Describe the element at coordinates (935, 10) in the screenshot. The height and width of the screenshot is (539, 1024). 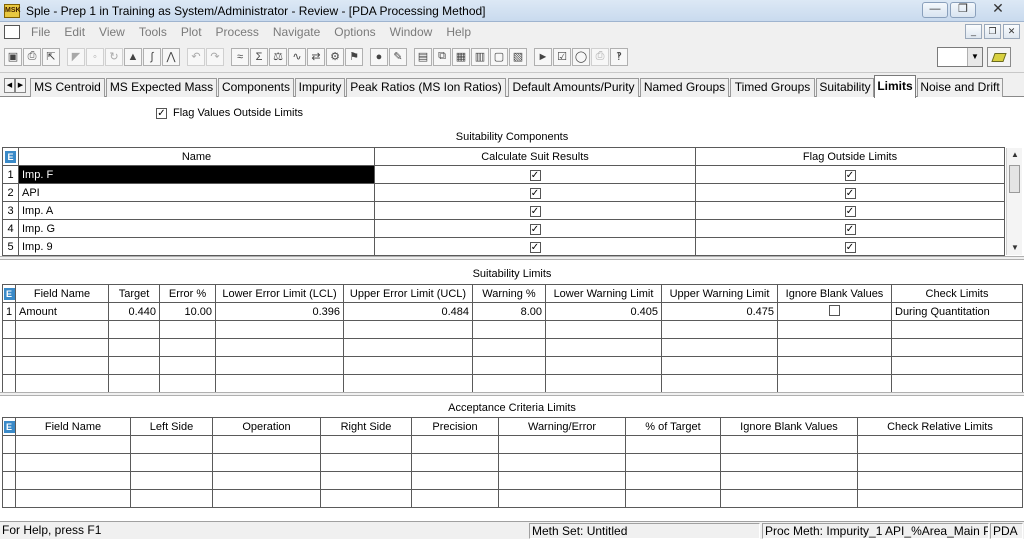
I see `minimize-icon: —` at that location.